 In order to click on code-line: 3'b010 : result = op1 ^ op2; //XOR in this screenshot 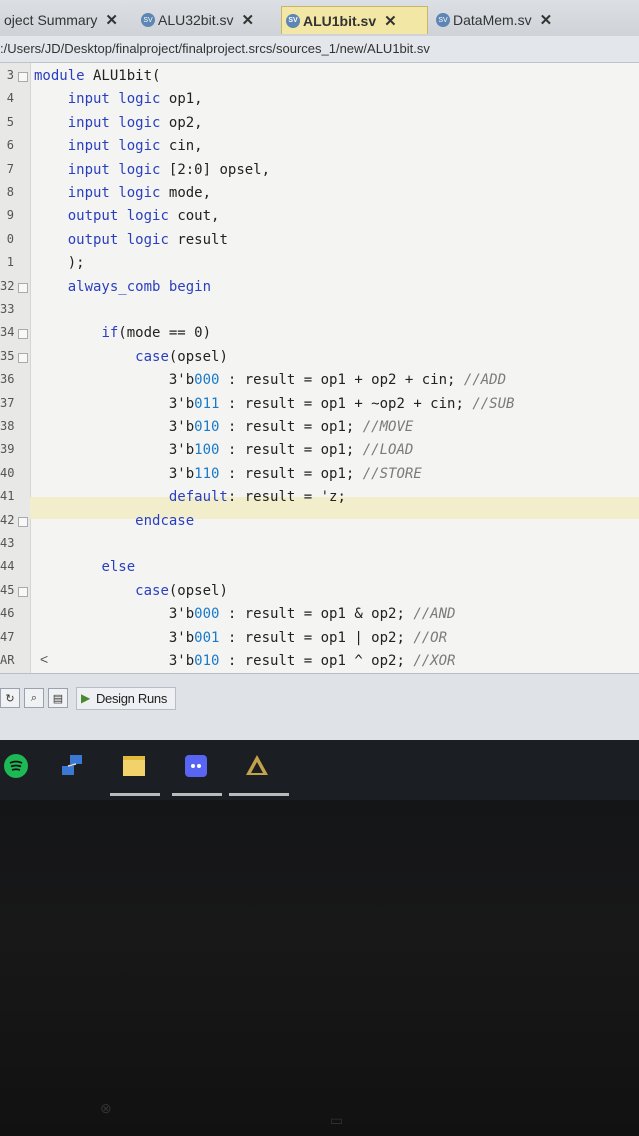, I will do `click(245, 661)`.